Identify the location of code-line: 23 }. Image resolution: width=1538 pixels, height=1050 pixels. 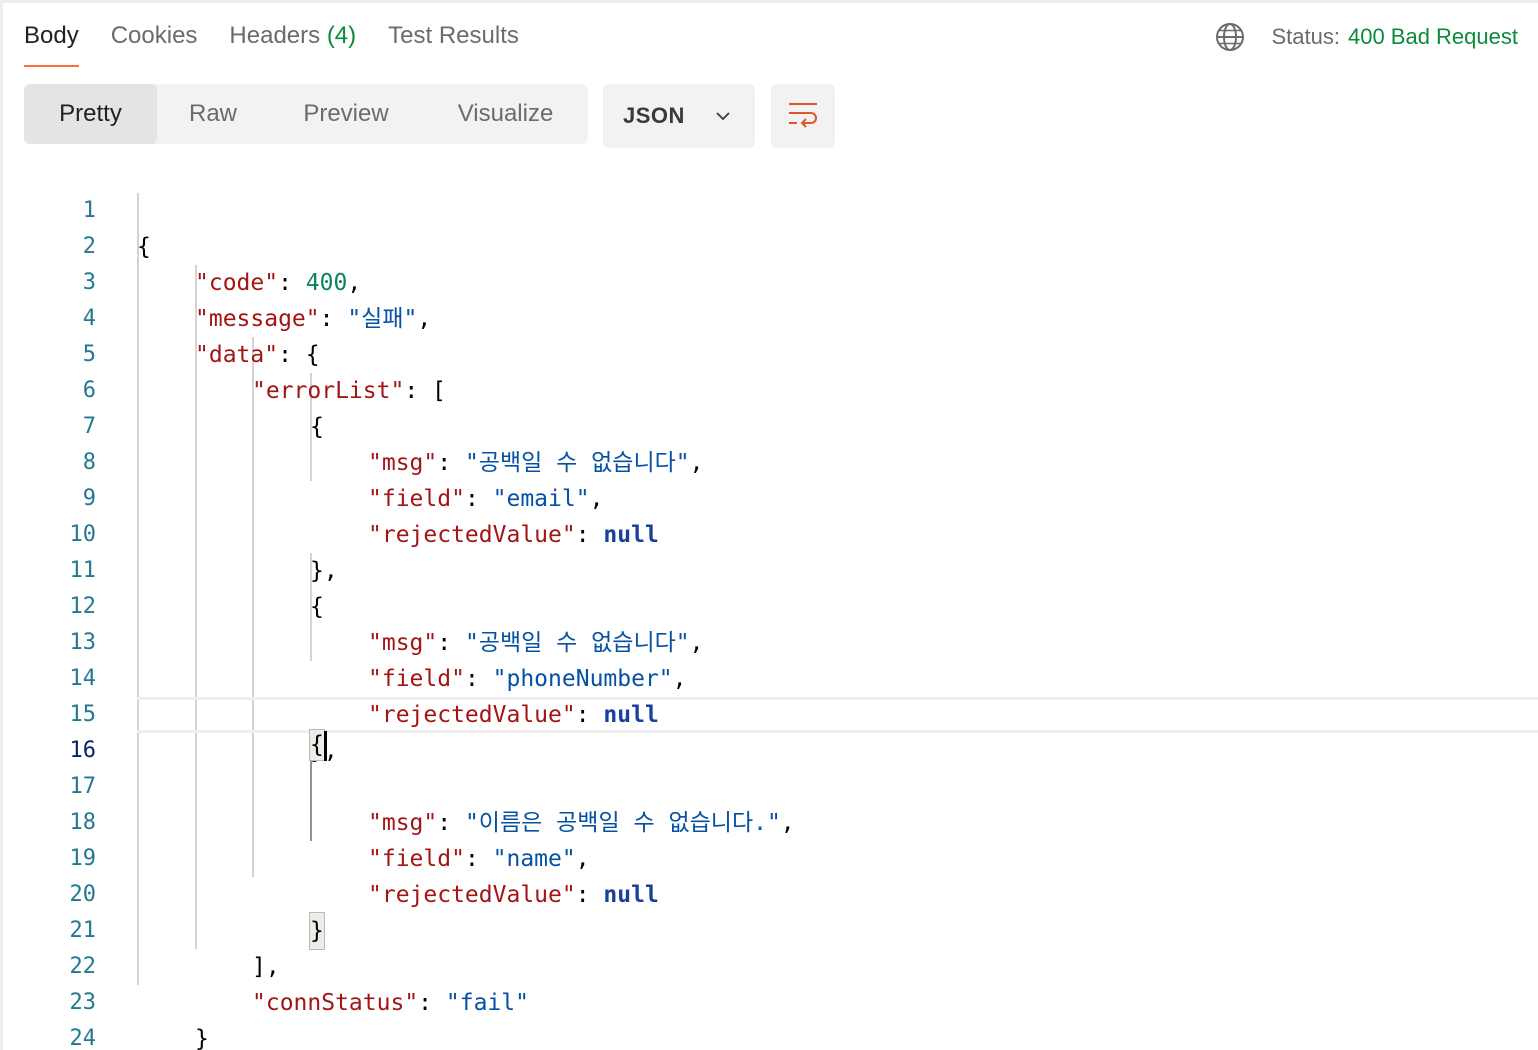
(770, 999).